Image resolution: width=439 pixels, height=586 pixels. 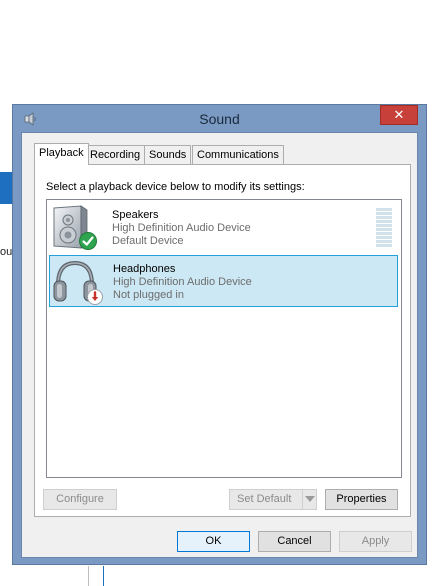 I want to click on tab-playback-label: Playback, so click(x=61, y=153).